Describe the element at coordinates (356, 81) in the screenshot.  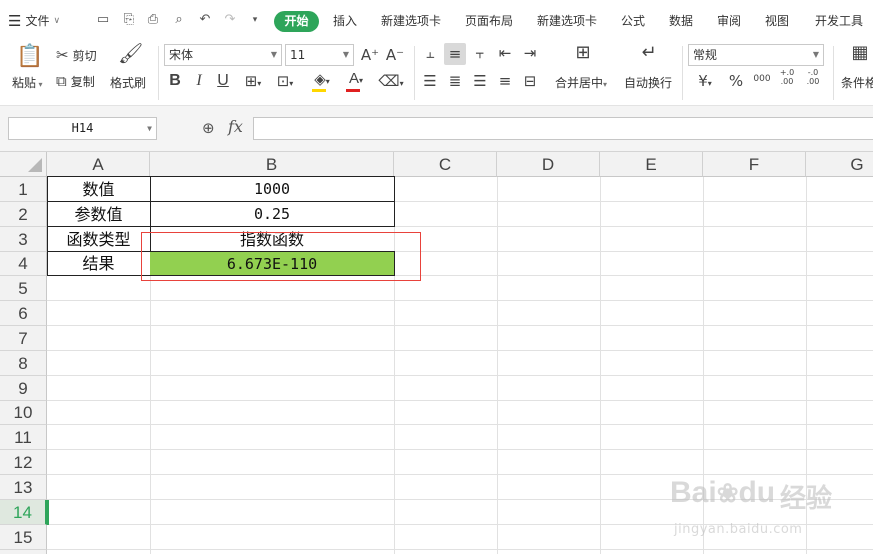
I see `font-color-icon: A▾` at that location.